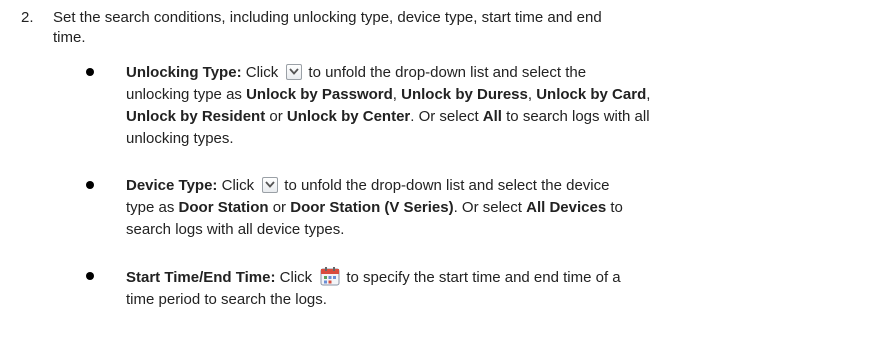  I want to click on bullet-label: Device Type:, so click(172, 185).